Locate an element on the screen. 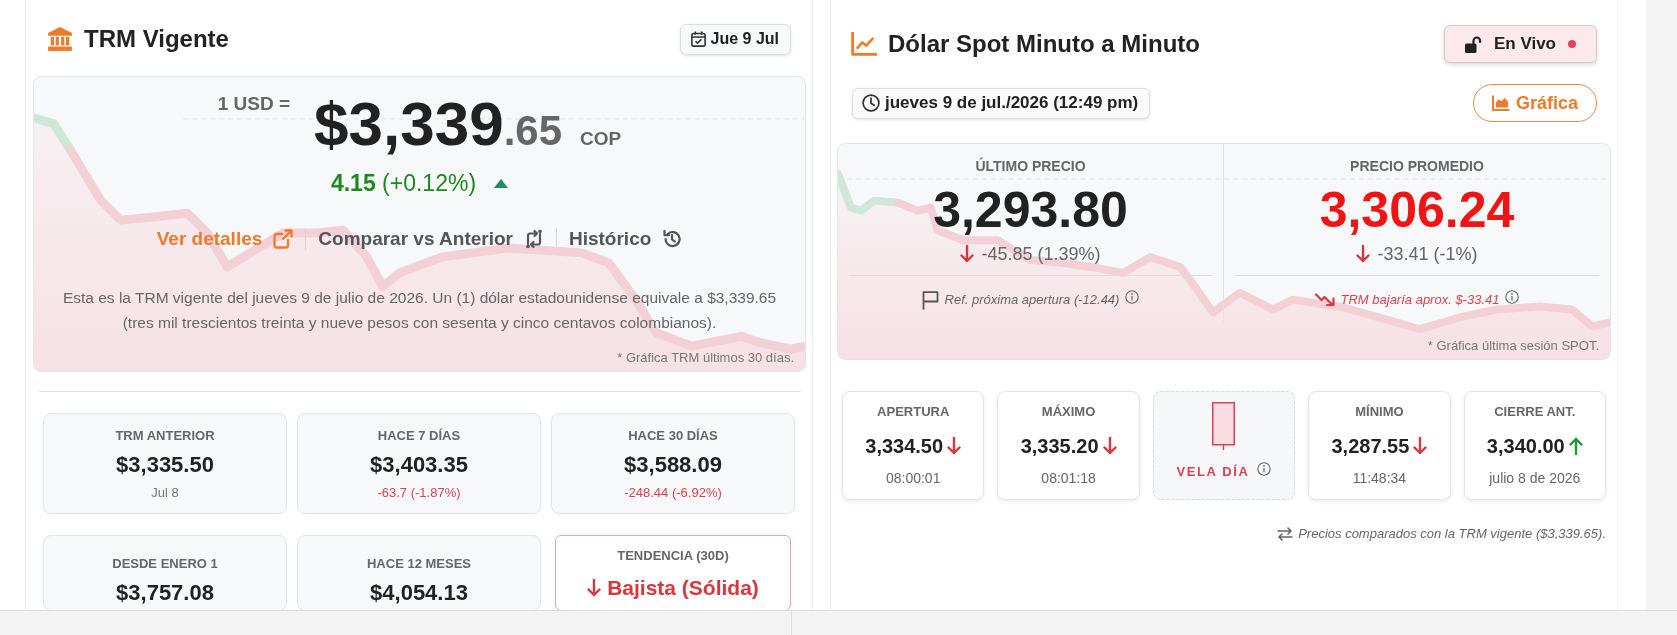 The image size is (1677, 635). stat-value: $3,588.09 is located at coordinates (673, 465).